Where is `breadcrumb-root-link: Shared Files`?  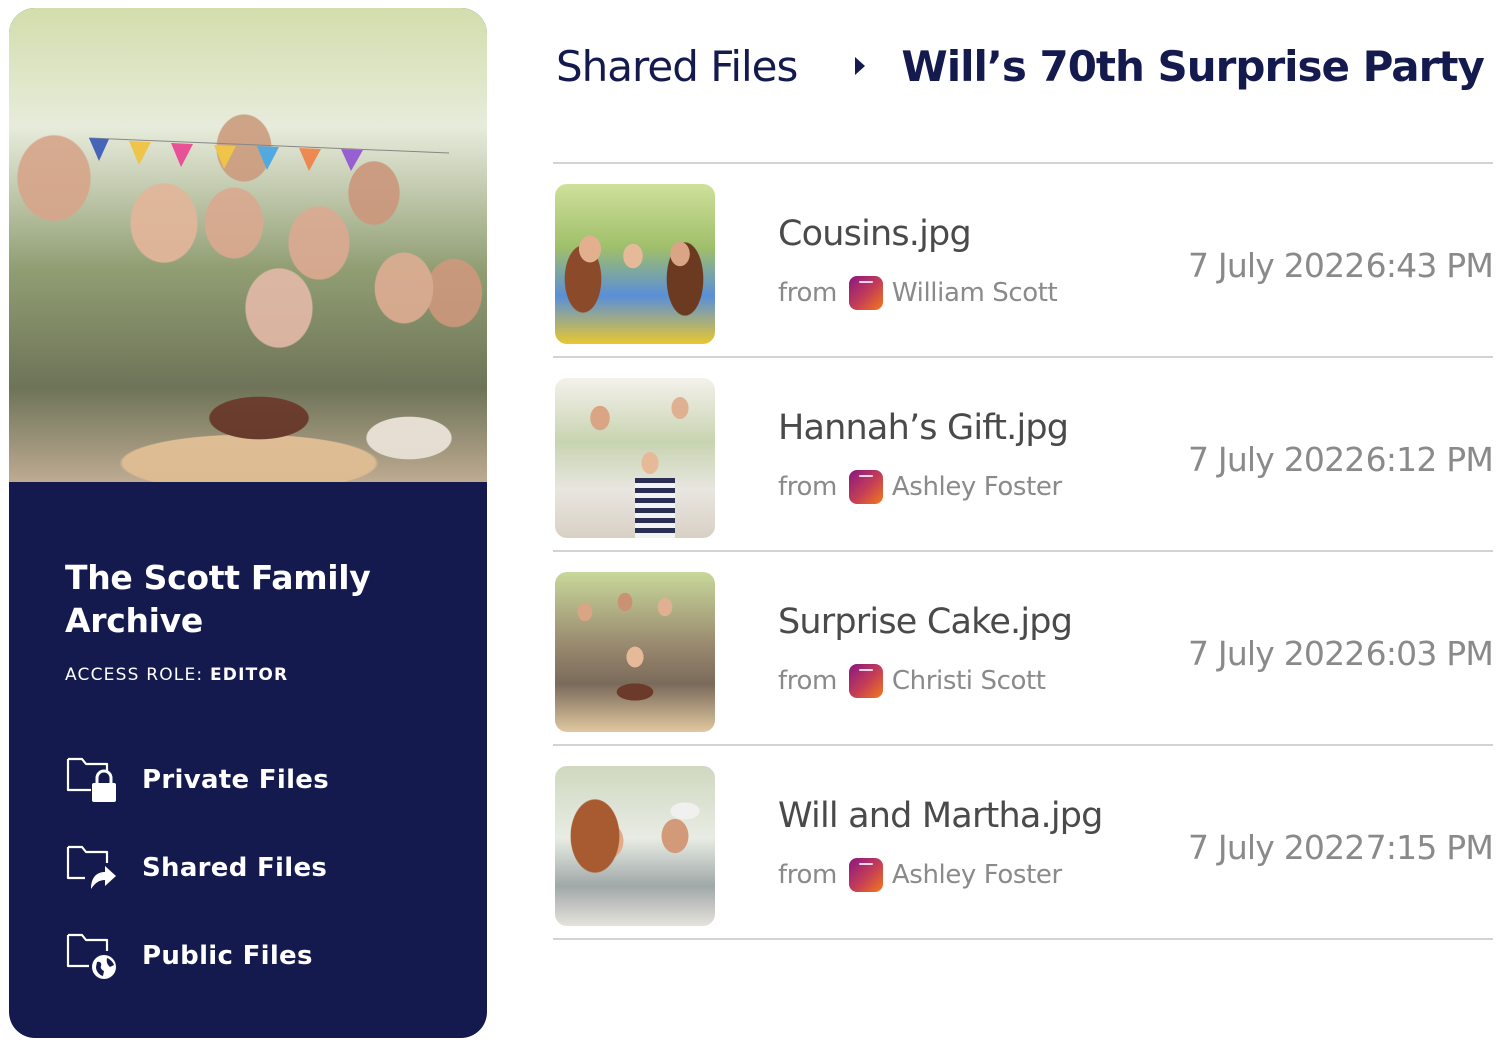 breadcrumb-root-link: Shared Files is located at coordinates (677, 66).